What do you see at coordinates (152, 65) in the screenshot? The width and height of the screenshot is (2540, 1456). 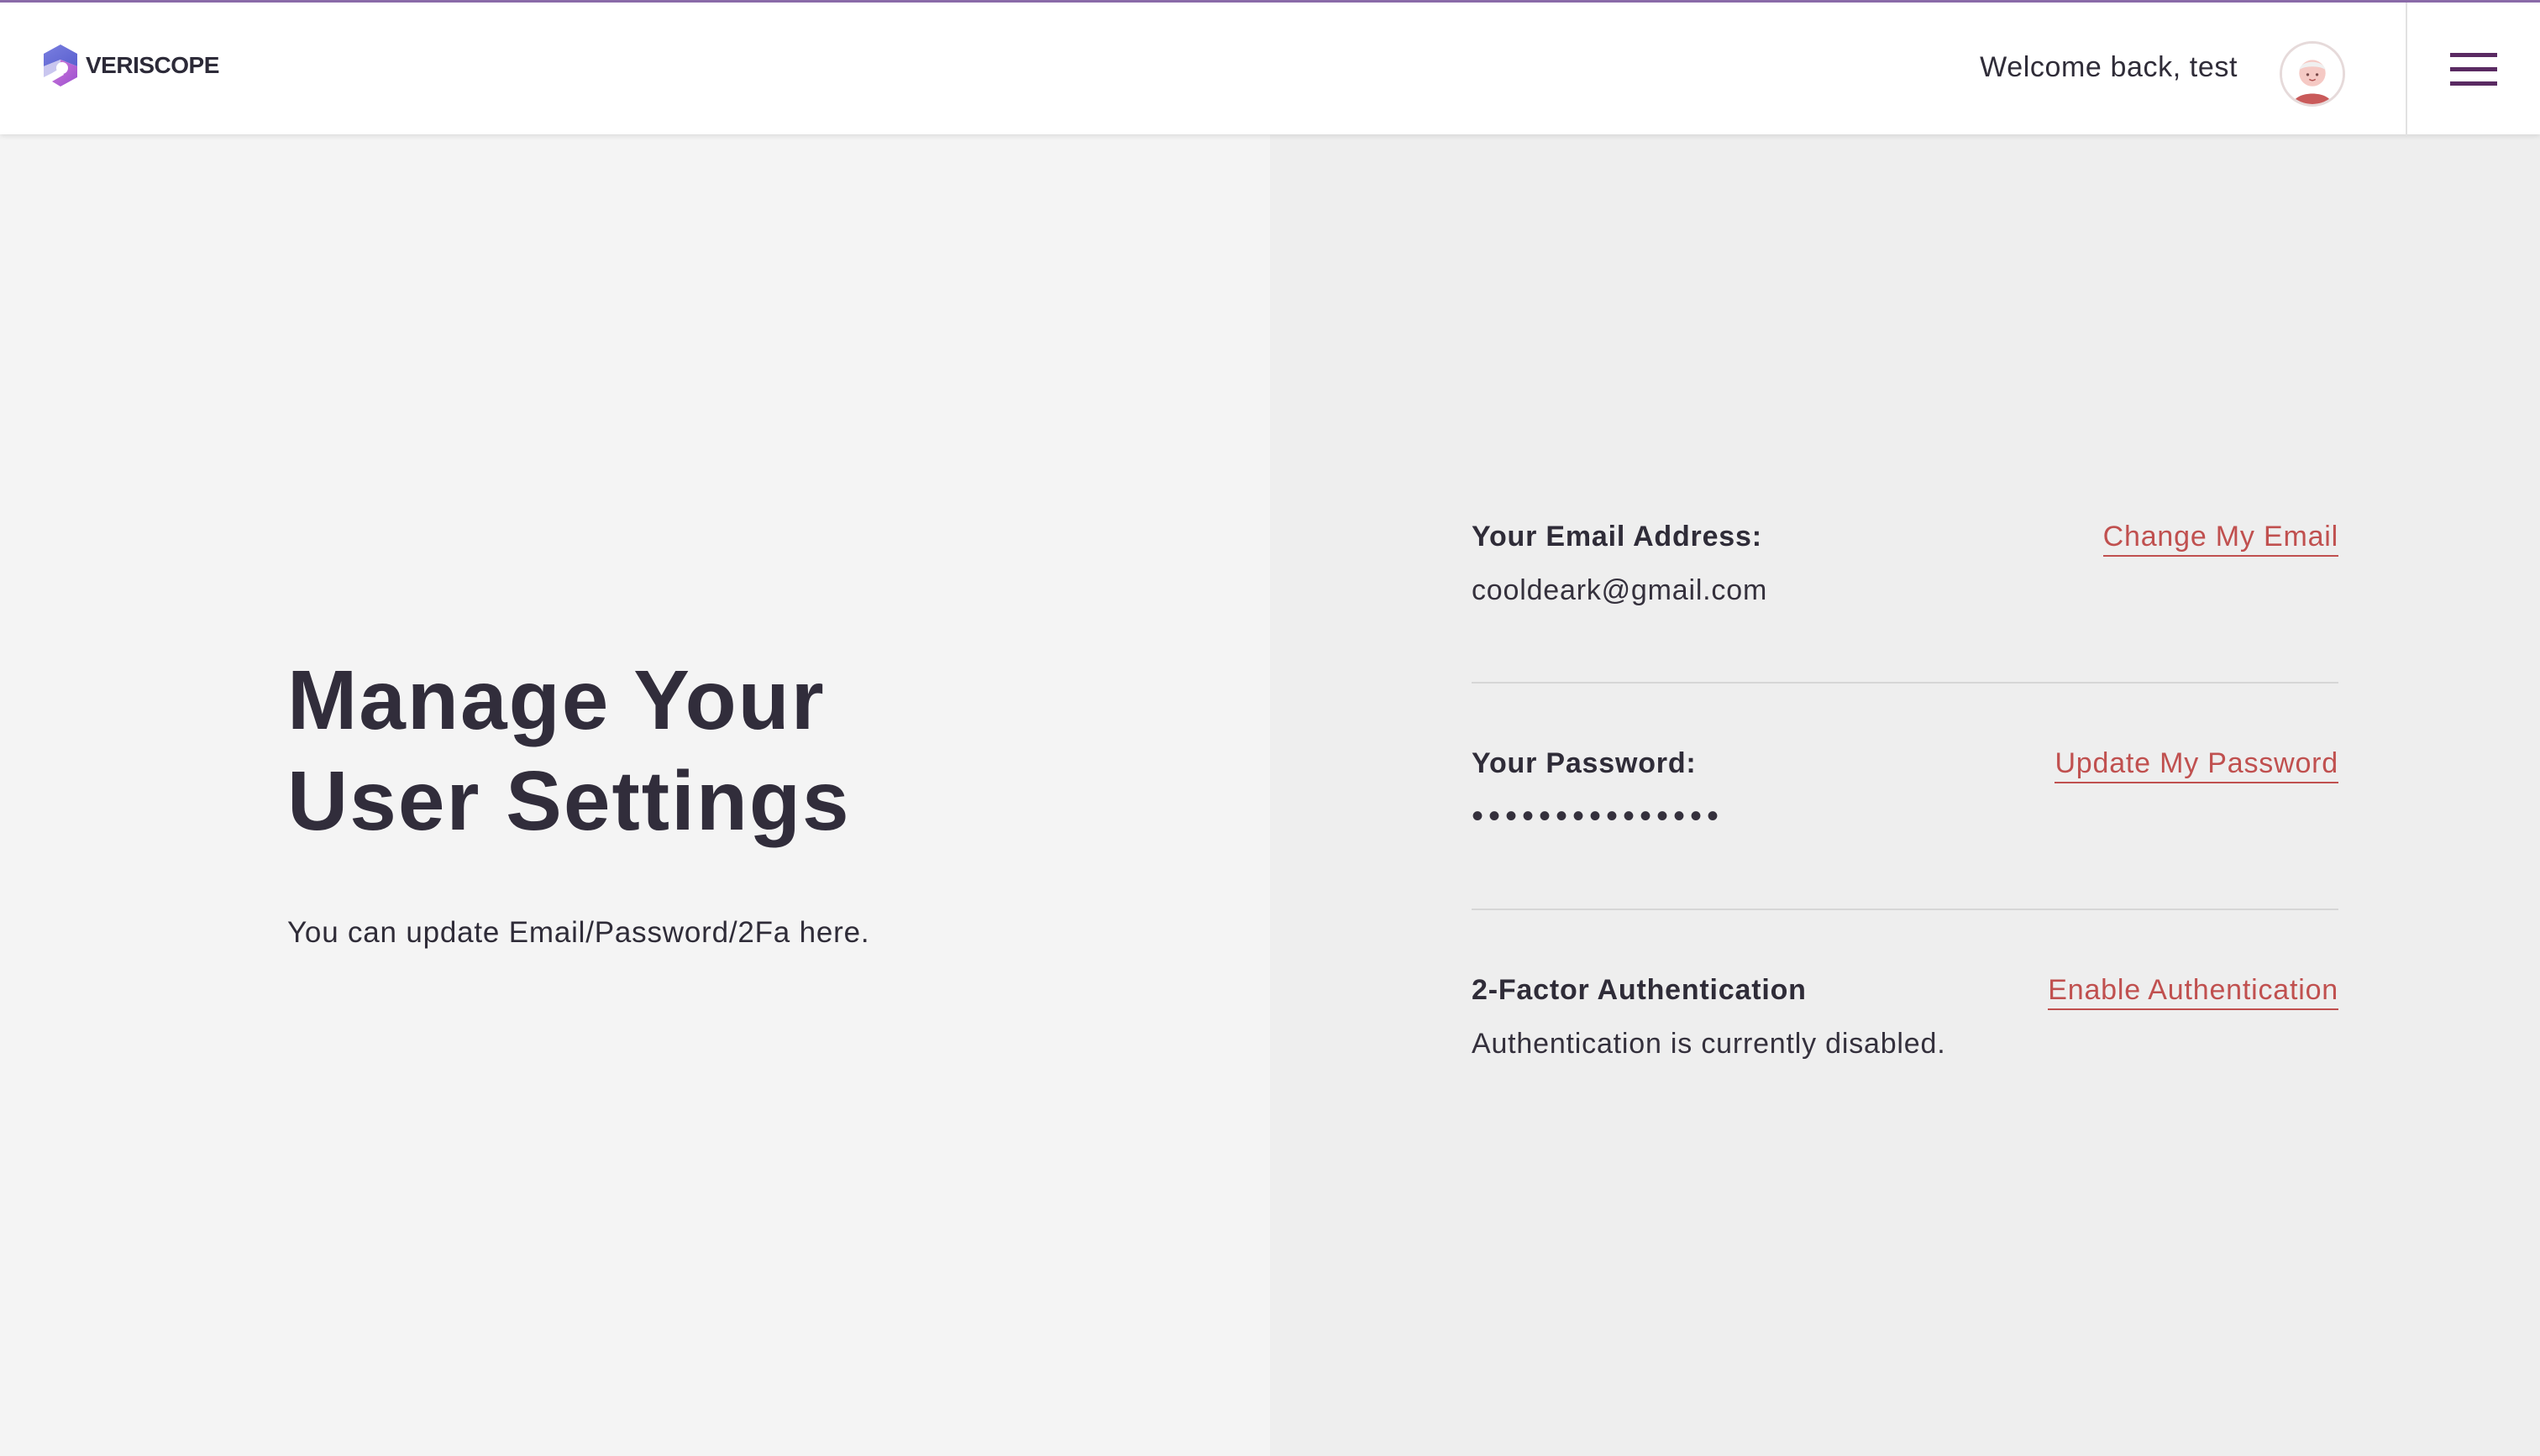 I see `logo-text: VERISCOPE` at bounding box center [152, 65].